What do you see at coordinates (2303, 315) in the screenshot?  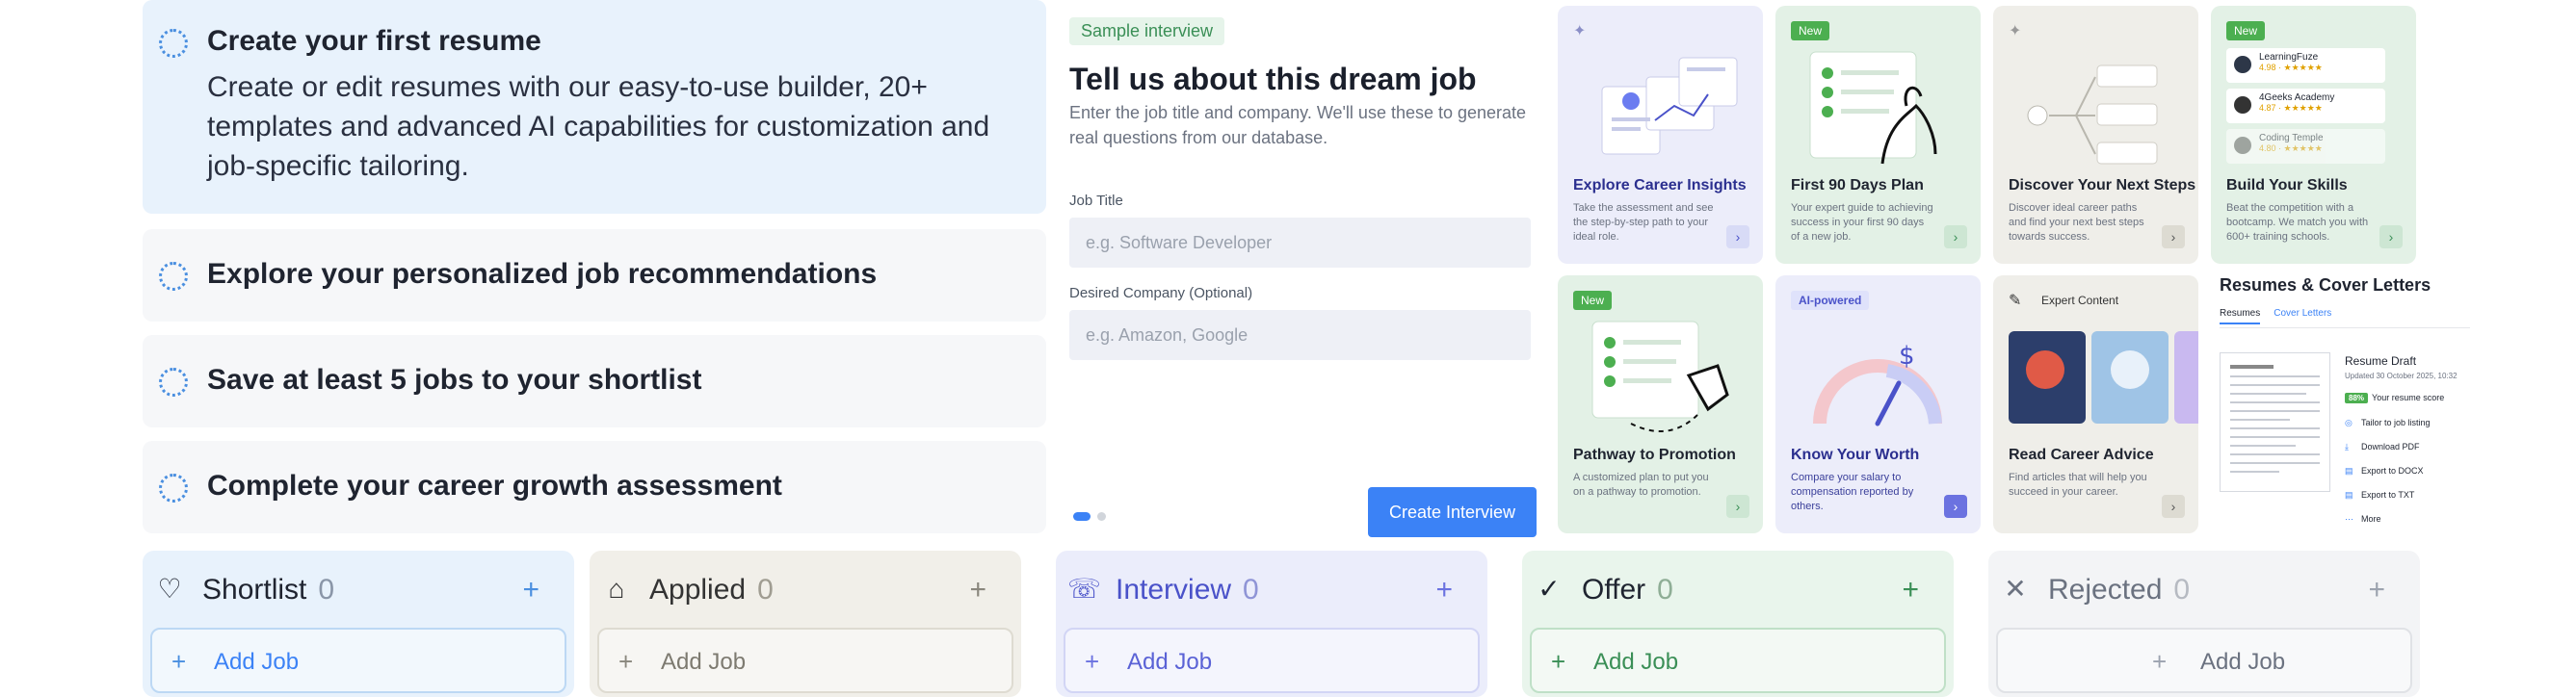 I see `tab-cover-letters: Cover Letters` at bounding box center [2303, 315].